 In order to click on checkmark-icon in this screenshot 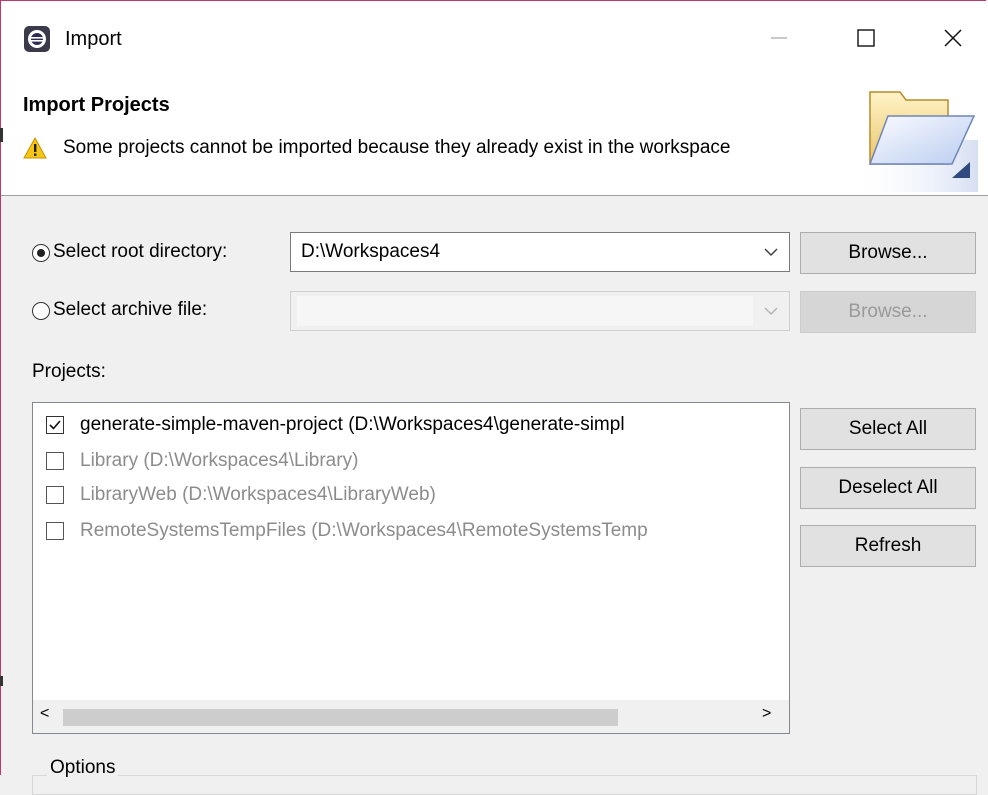, I will do `click(55, 425)`.